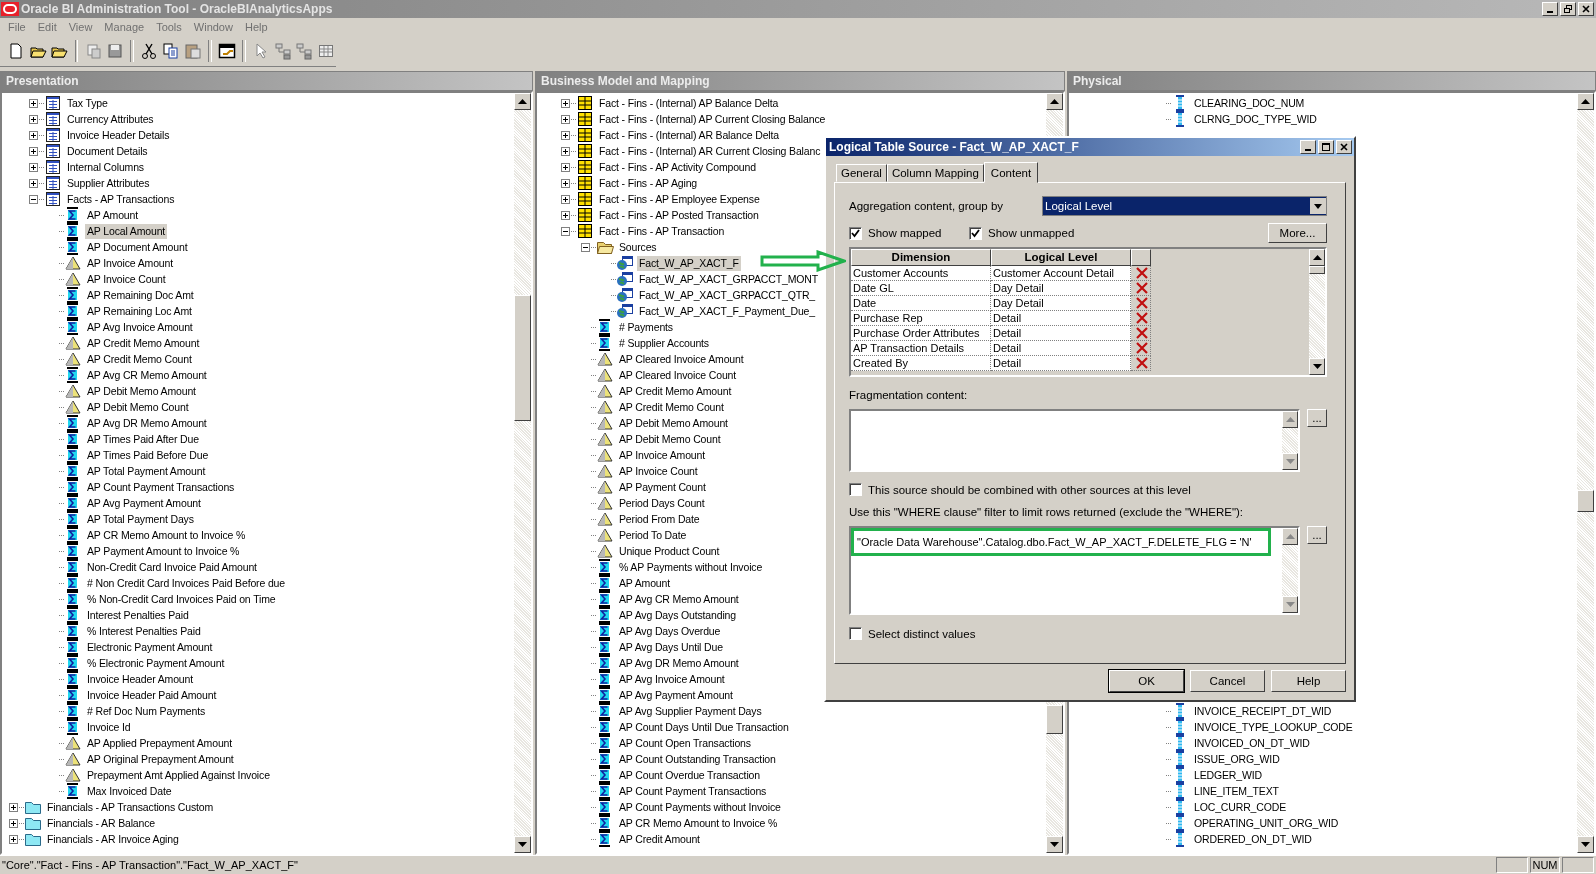 The width and height of the screenshot is (1596, 874). I want to click on where-clause-field: "Oracle Data Warehouse".Catalog.dbo.Fact_W_AP_XACT_F.DELETE_FLG = 'N', so click(1075, 570).